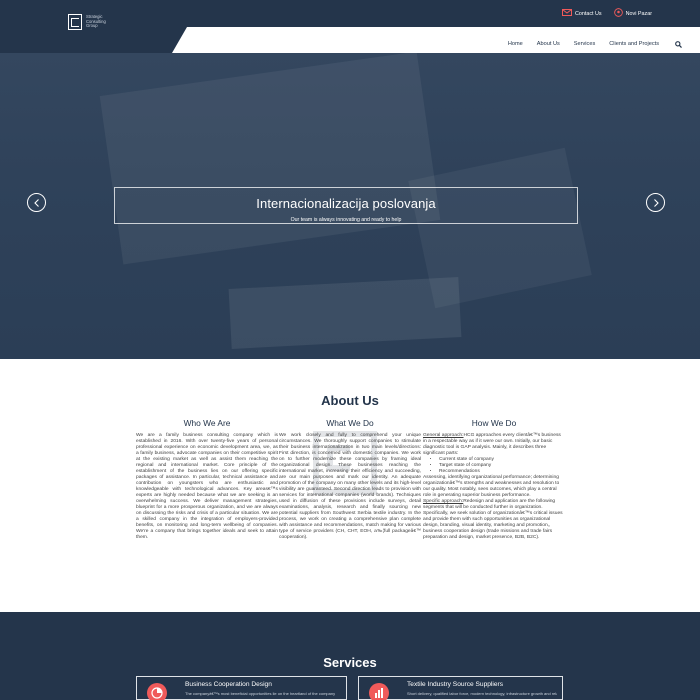 This screenshot has height=700, width=700. Describe the element at coordinates (350, 400) in the screenshot. I see `about-us-heading: About Us` at that location.